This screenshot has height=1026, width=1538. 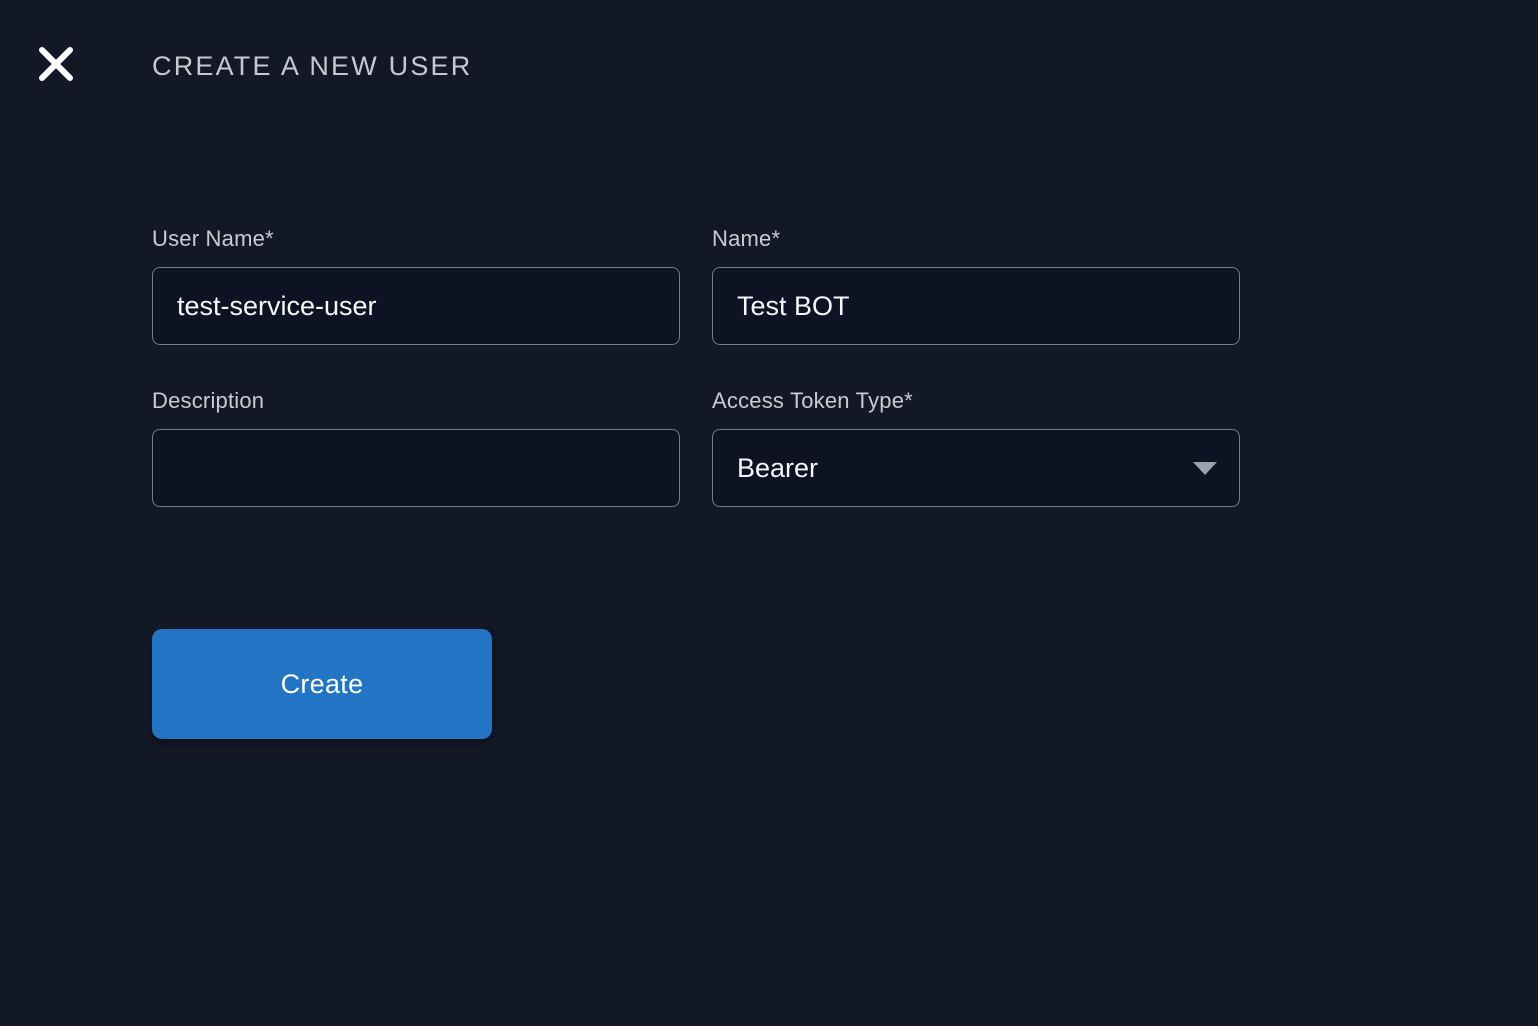 What do you see at coordinates (1205, 468) in the screenshot?
I see `chevron-down-icon` at bounding box center [1205, 468].